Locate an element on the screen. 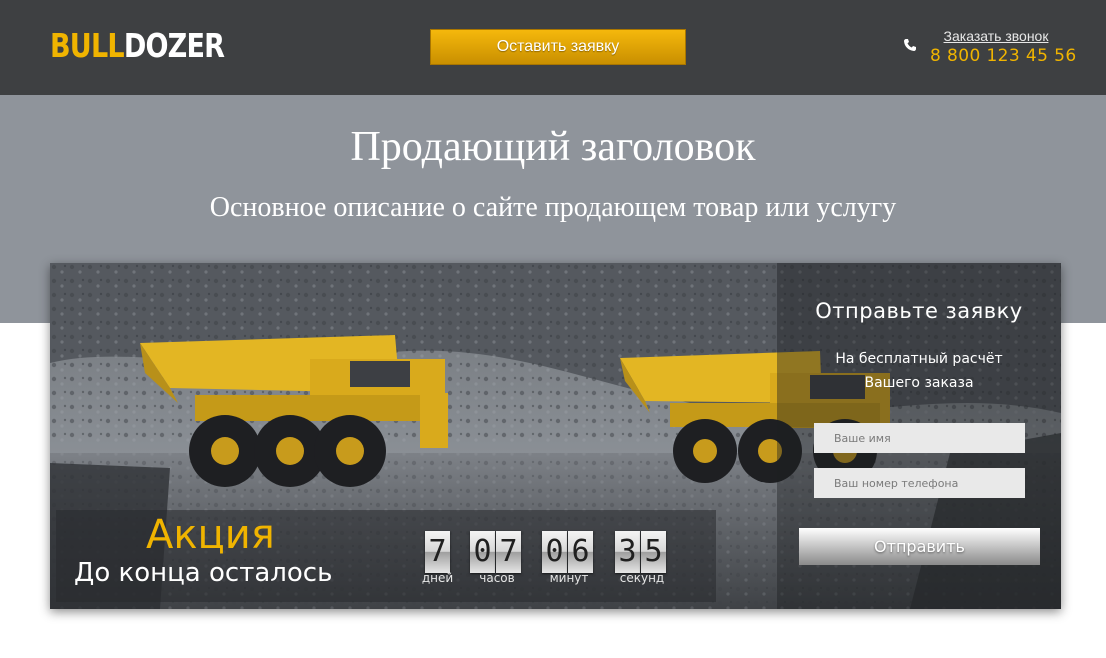 This screenshot has width=1106, height=658. countdown-hours-digit-1: 0 is located at coordinates (482, 552).